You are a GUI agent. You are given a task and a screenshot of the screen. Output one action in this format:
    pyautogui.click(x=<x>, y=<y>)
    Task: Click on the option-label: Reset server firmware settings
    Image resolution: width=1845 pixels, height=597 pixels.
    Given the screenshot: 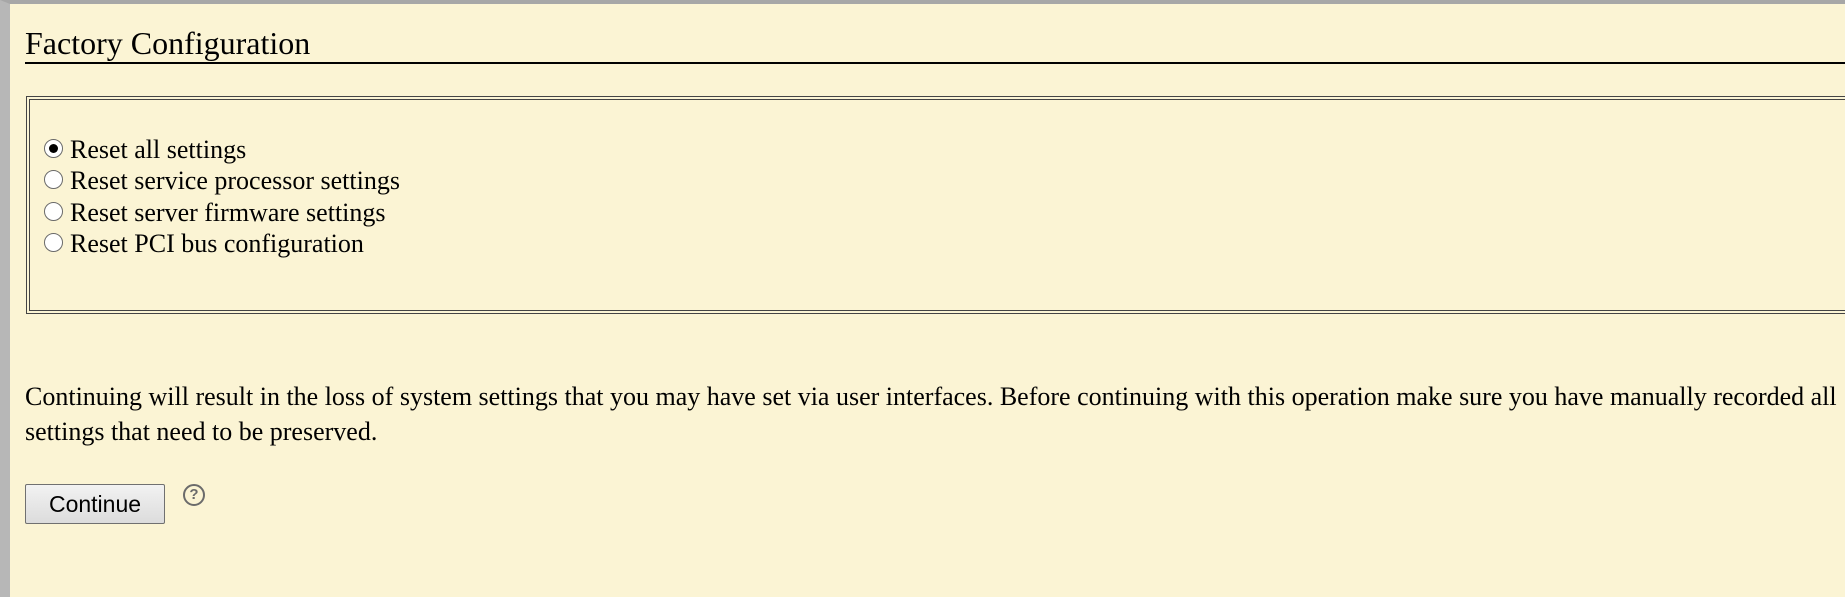 What is the action you would take?
    pyautogui.click(x=228, y=212)
    